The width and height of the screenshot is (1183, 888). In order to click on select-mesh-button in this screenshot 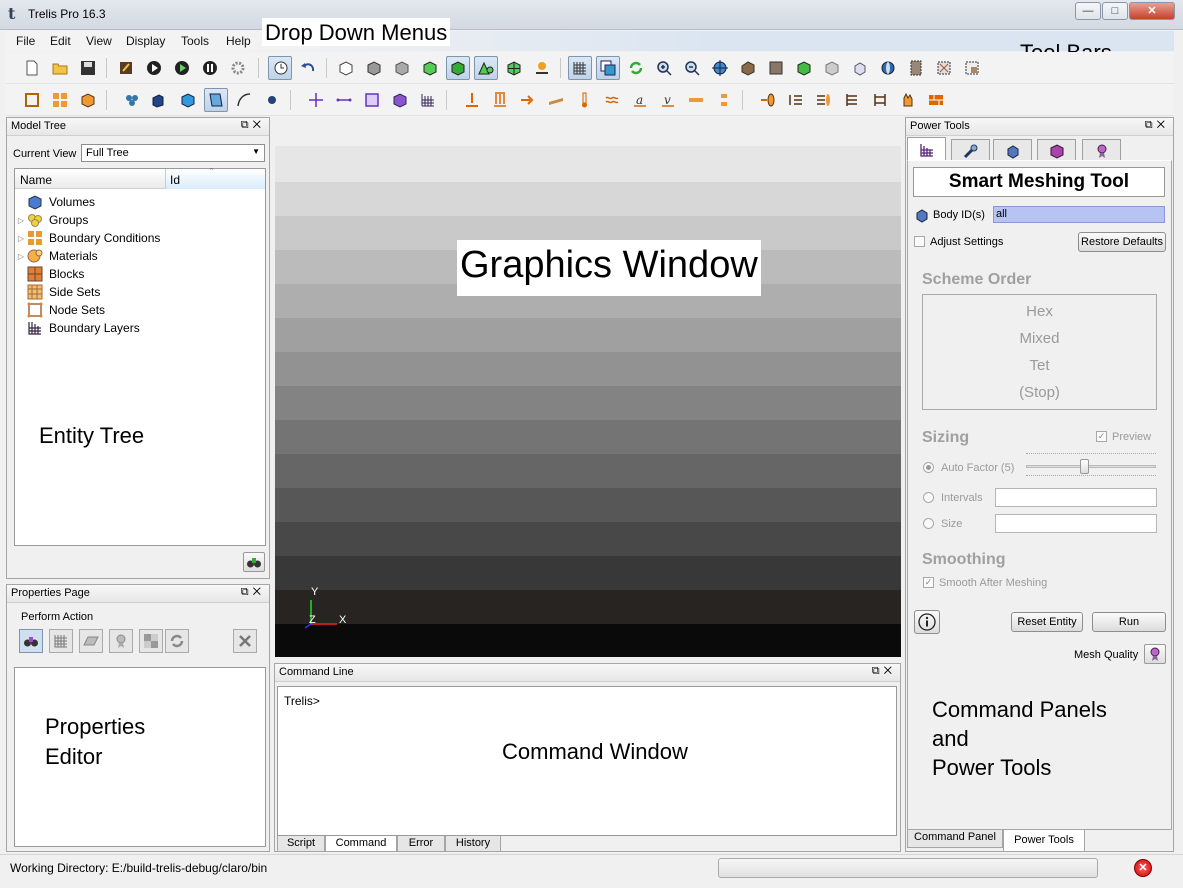, I will do `click(514, 68)`.